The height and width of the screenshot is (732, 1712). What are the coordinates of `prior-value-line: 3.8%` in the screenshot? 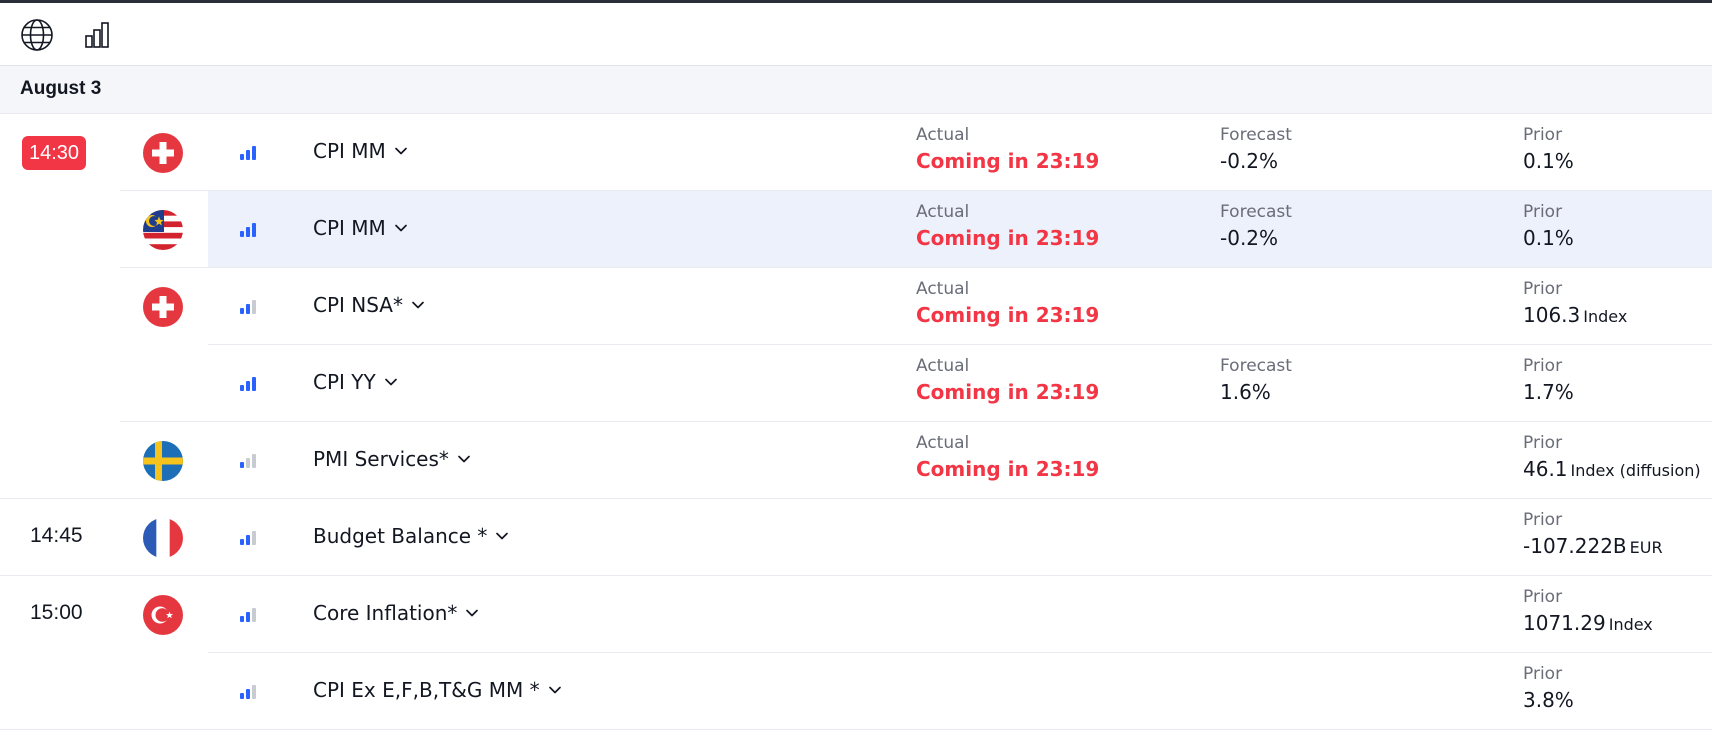 It's located at (1548, 700).